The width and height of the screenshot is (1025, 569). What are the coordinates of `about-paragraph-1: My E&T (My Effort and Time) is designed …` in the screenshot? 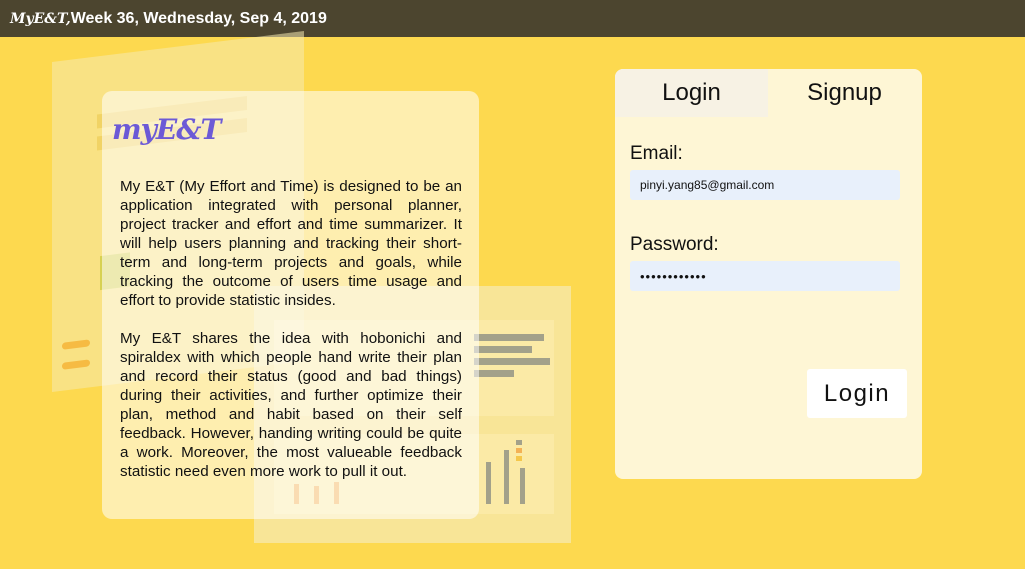 It's located at (291, 243).